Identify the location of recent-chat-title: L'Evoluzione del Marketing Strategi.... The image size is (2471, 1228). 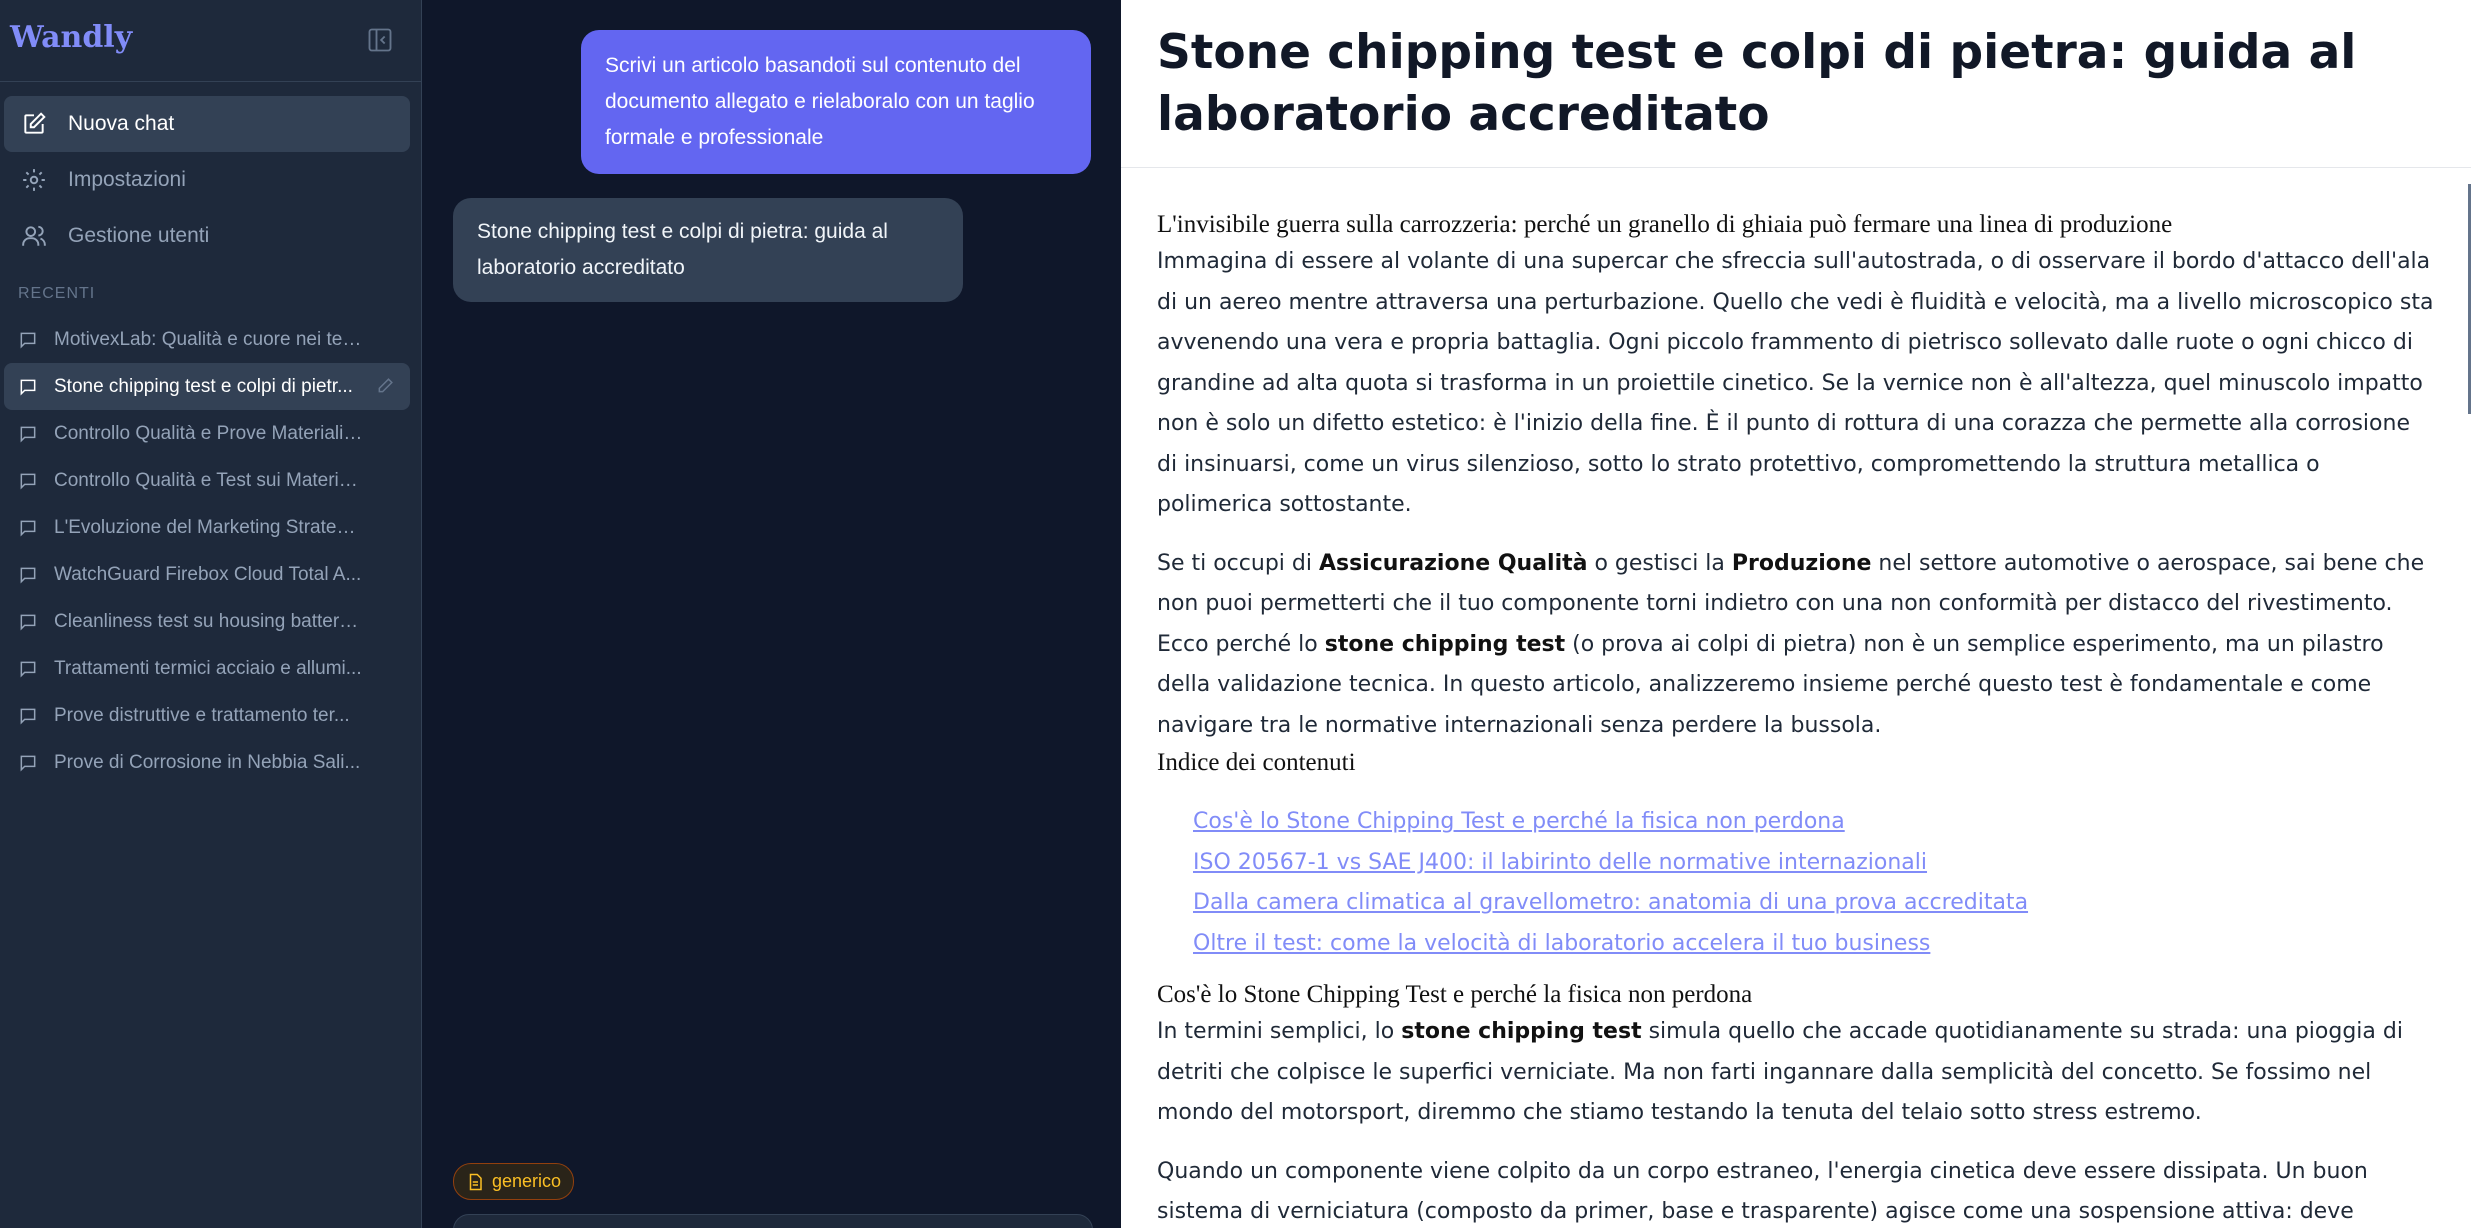
(209, 527).